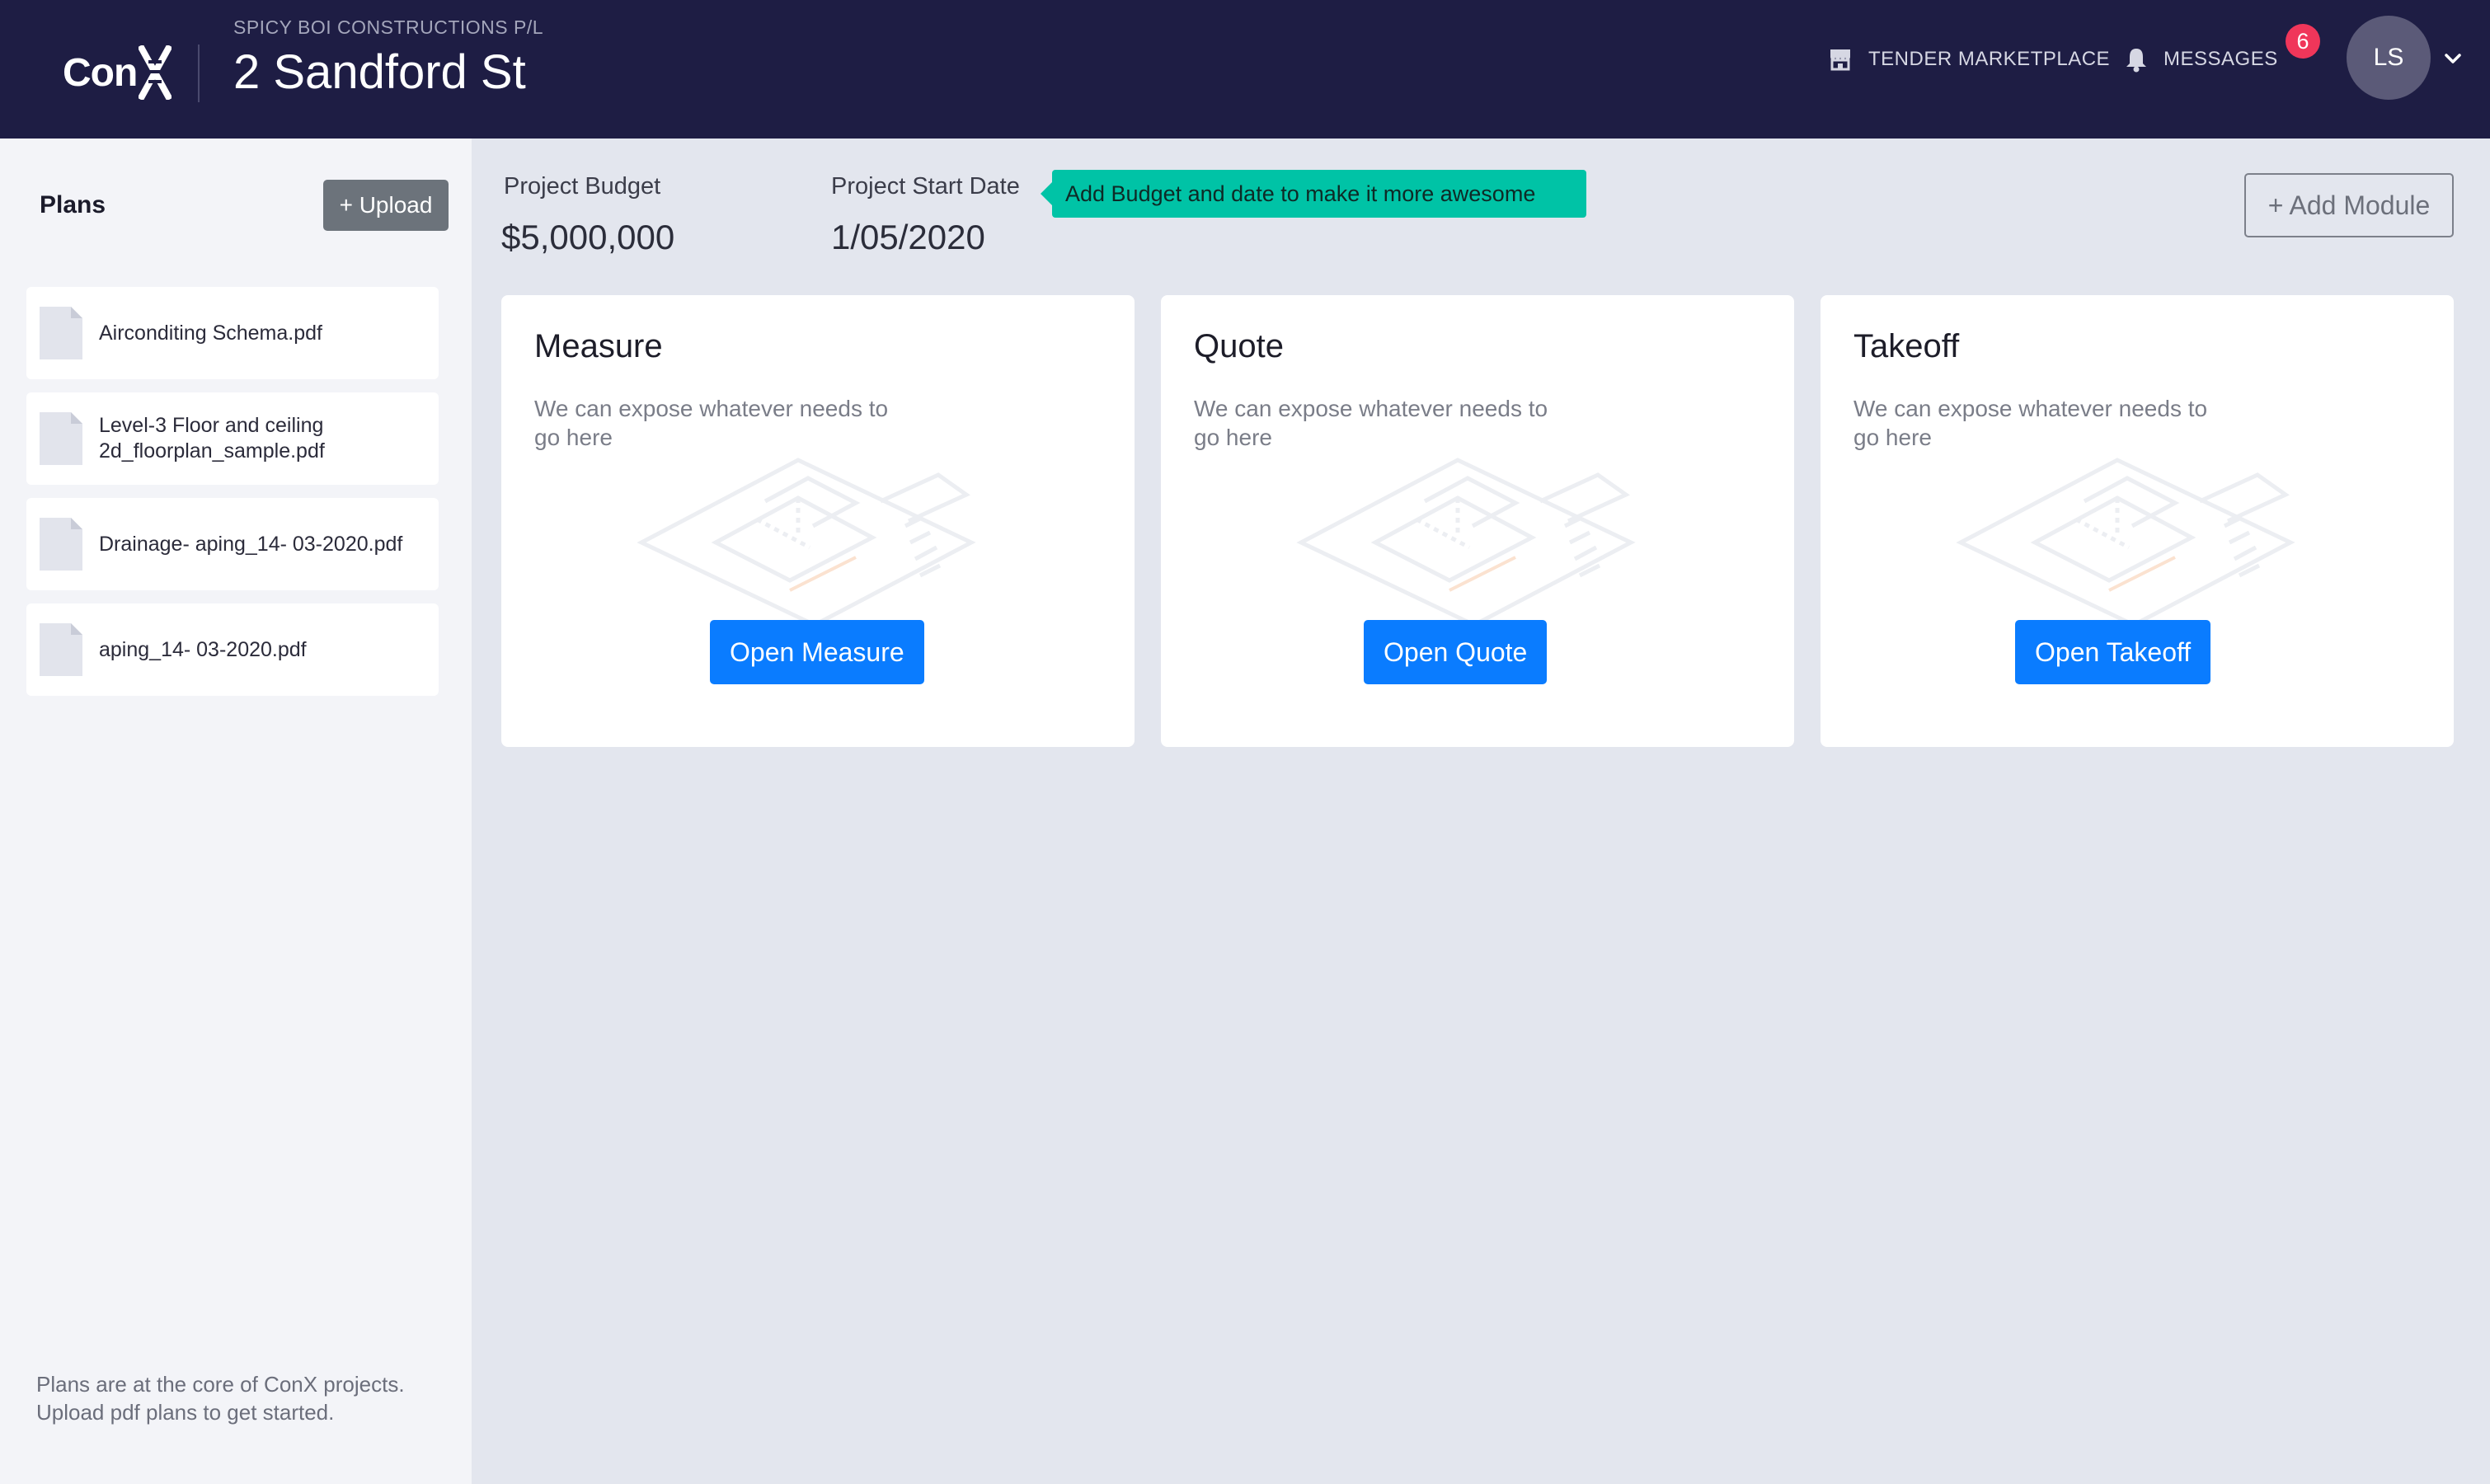 This screenshot has height=1484, width=2490. Describe the element at coordinates (2303, 41) in the screenshot. I see `messages-count-badge: 6` at that location.